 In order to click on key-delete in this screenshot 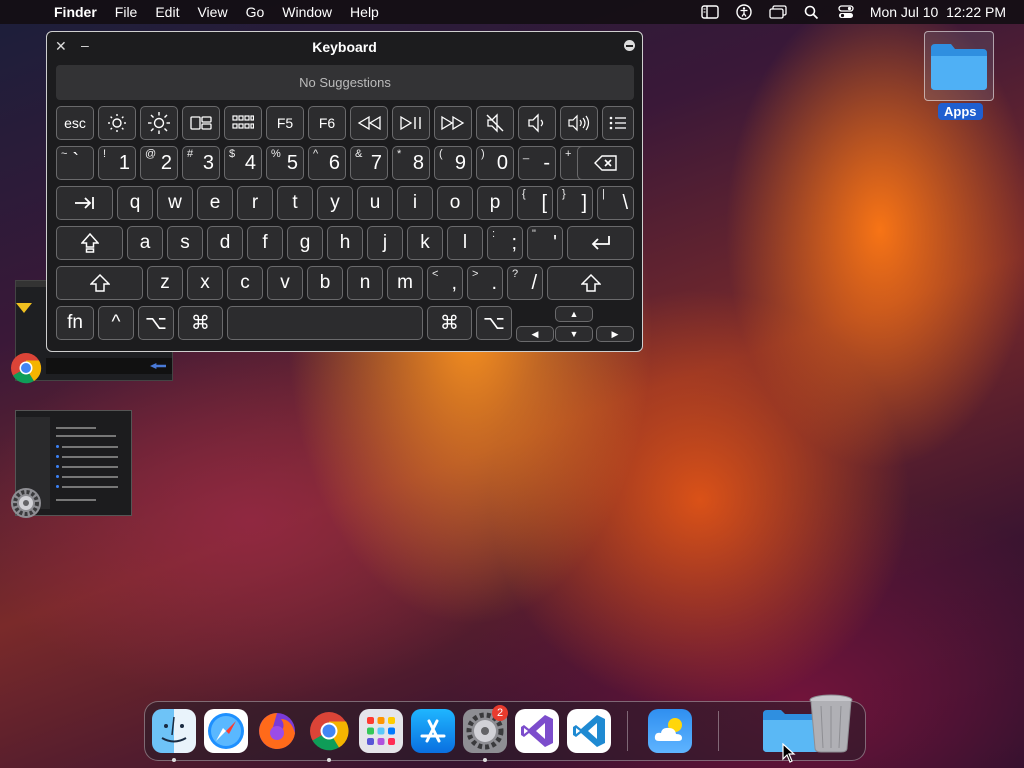, I will do `click(605, 163)`.